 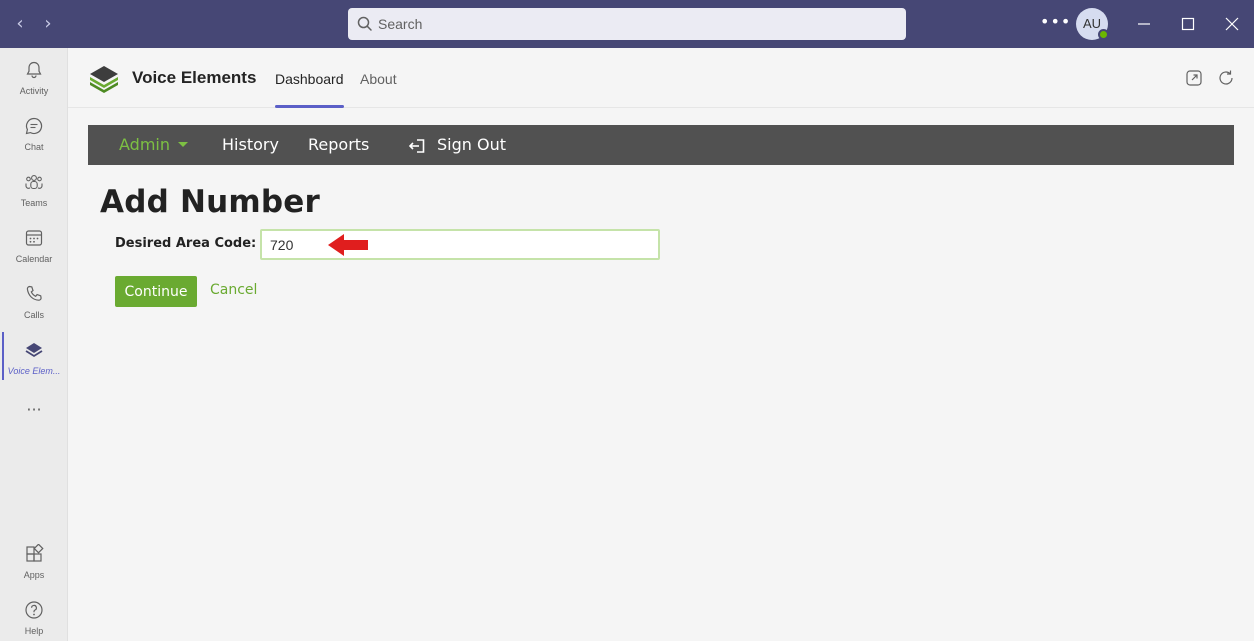 What do you see at coordinates (34, 238) in the screenshot?
I see `calendar-icon` at bounding box center [34, 238].